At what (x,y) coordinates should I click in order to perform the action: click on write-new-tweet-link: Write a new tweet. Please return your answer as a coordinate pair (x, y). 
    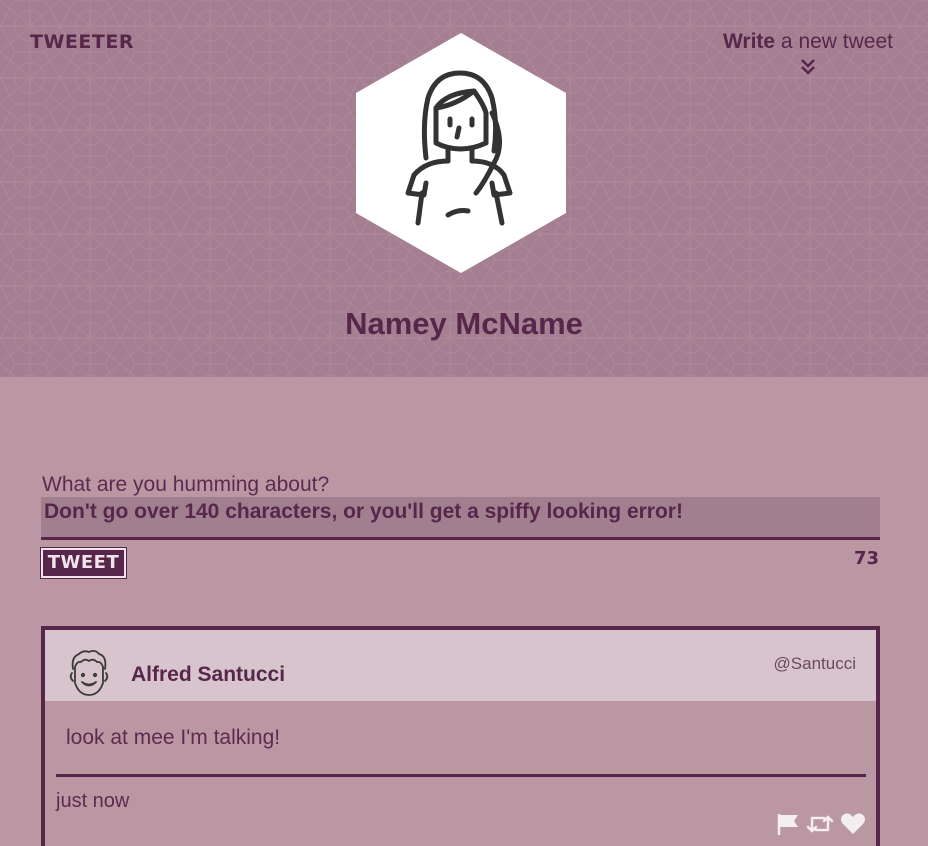
    Looking at the image, I should click on (808, 53).